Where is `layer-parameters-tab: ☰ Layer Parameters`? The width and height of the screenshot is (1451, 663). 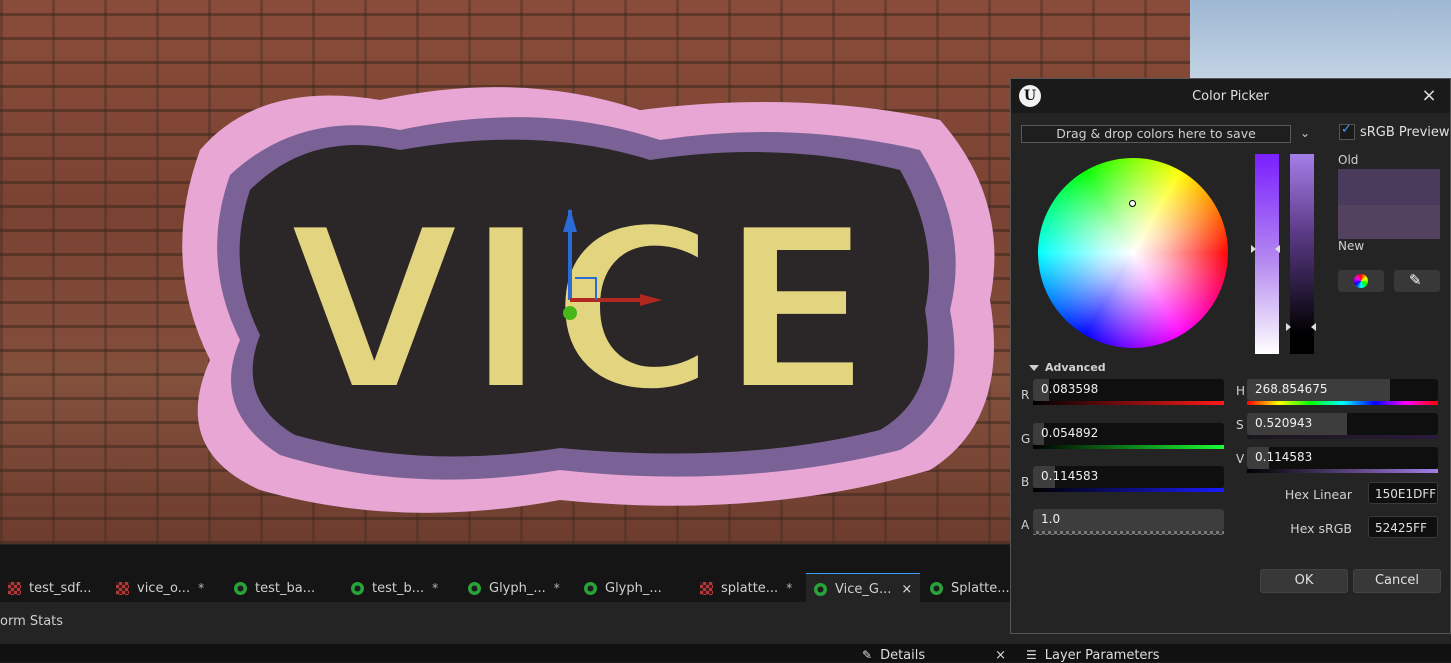
layer-parameters-tab: ☰ Layer Parameters is located at coordinates (1093, 655).